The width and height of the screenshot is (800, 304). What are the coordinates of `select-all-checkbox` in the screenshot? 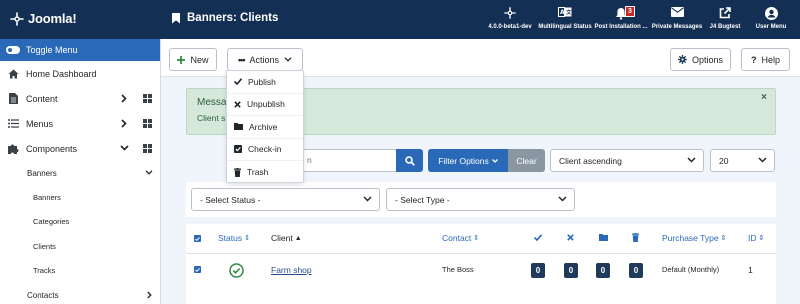 It's located at (197, 238).